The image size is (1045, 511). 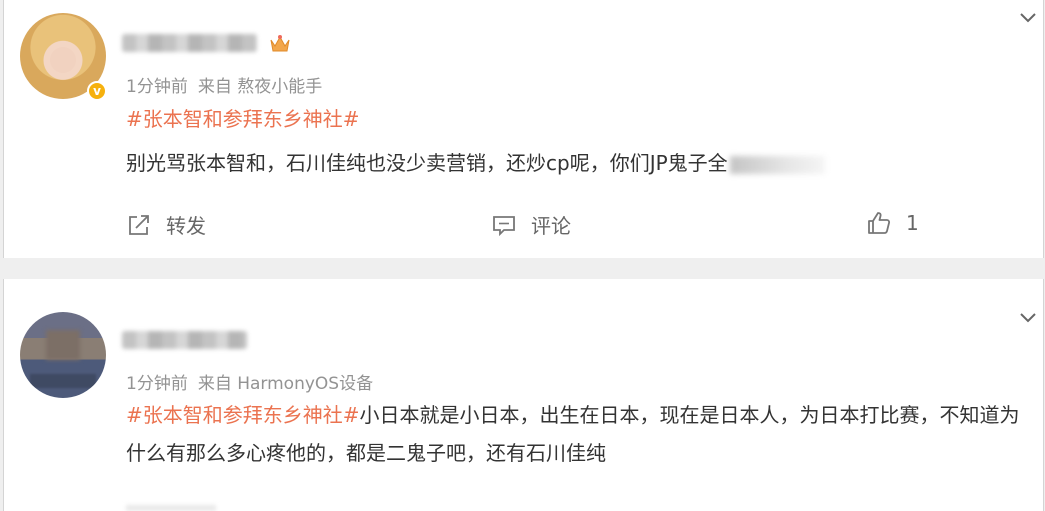 I want to click on crown-icon, so click(x=280, y=43).